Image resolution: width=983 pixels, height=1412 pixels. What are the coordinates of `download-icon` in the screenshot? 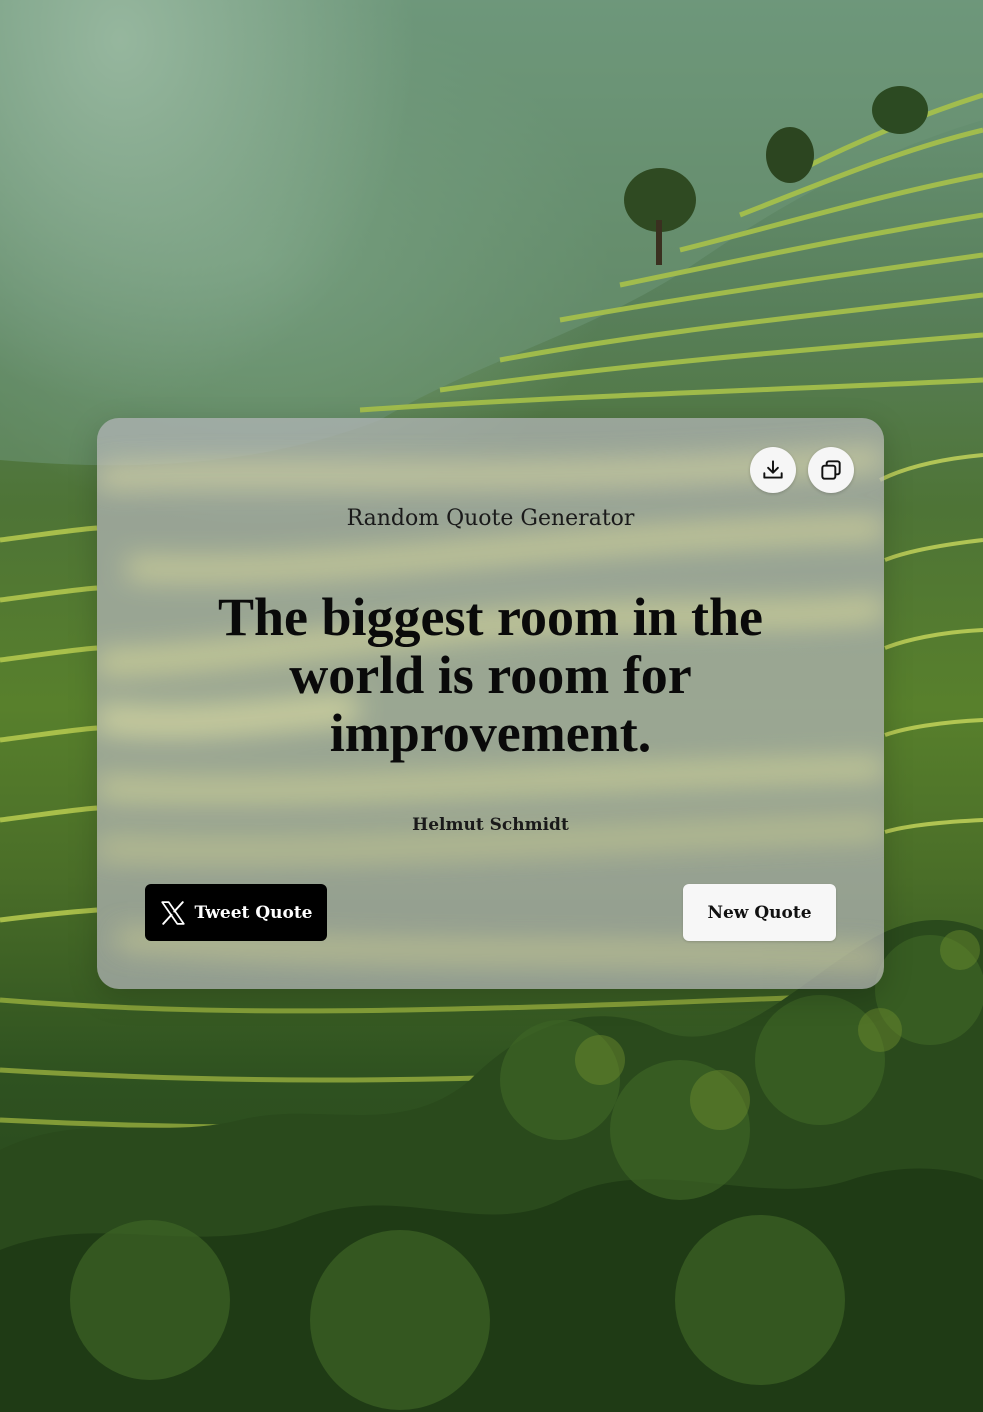 It's located at (773, 469).